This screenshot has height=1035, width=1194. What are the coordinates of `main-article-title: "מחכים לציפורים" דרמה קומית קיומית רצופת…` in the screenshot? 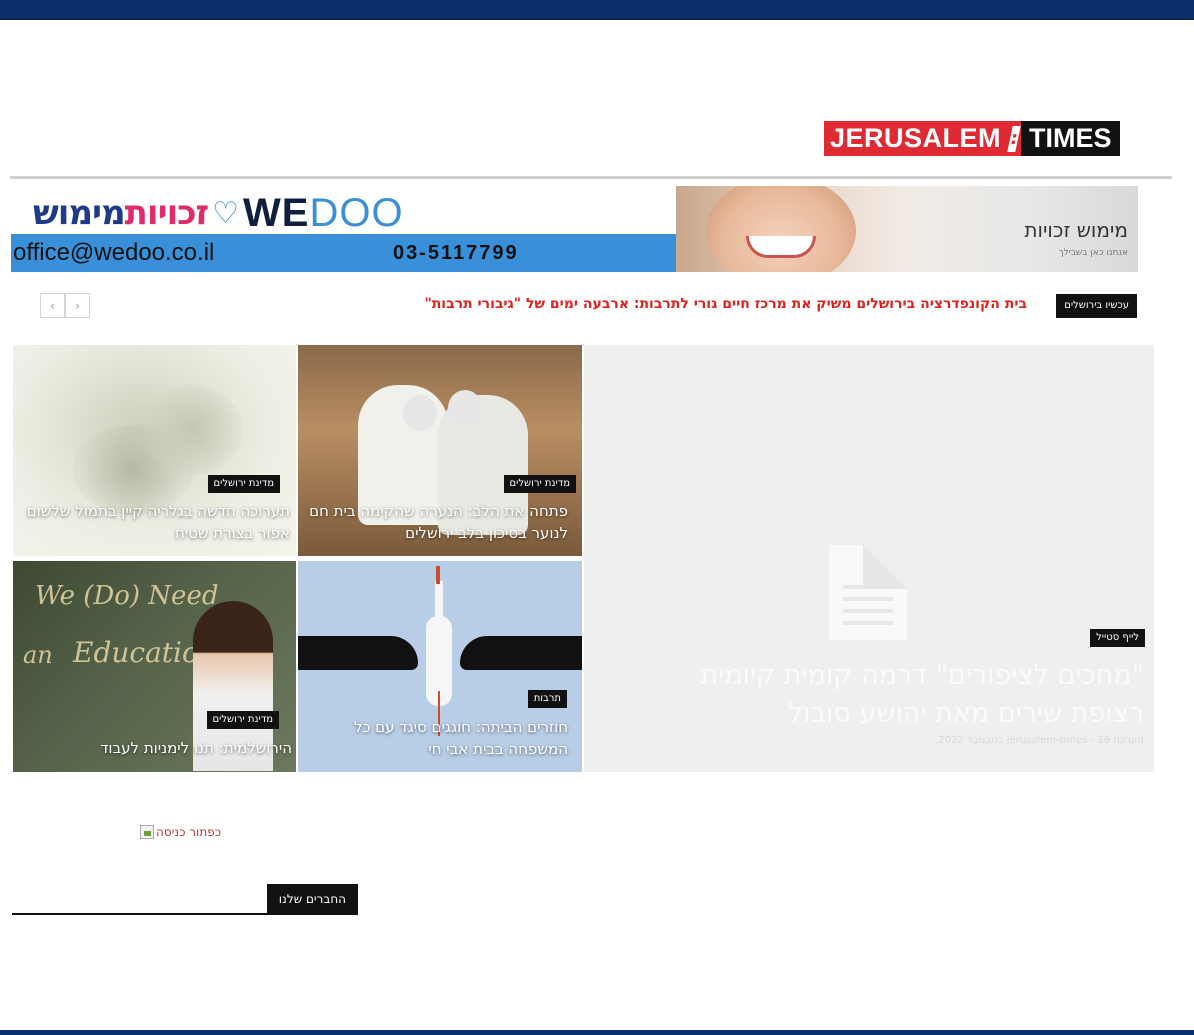 It's located at (909, 695).